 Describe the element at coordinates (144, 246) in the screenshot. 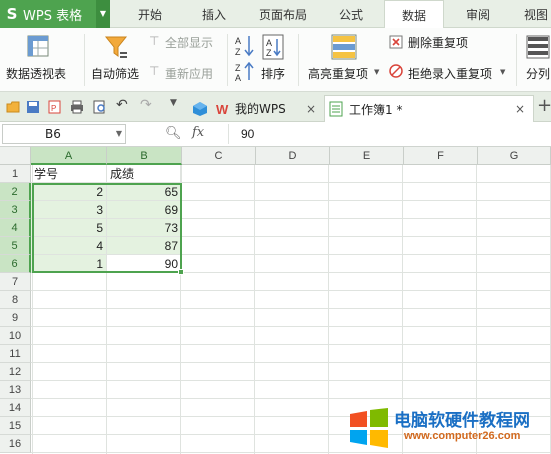

I see `cell-b5: 87` at that location.